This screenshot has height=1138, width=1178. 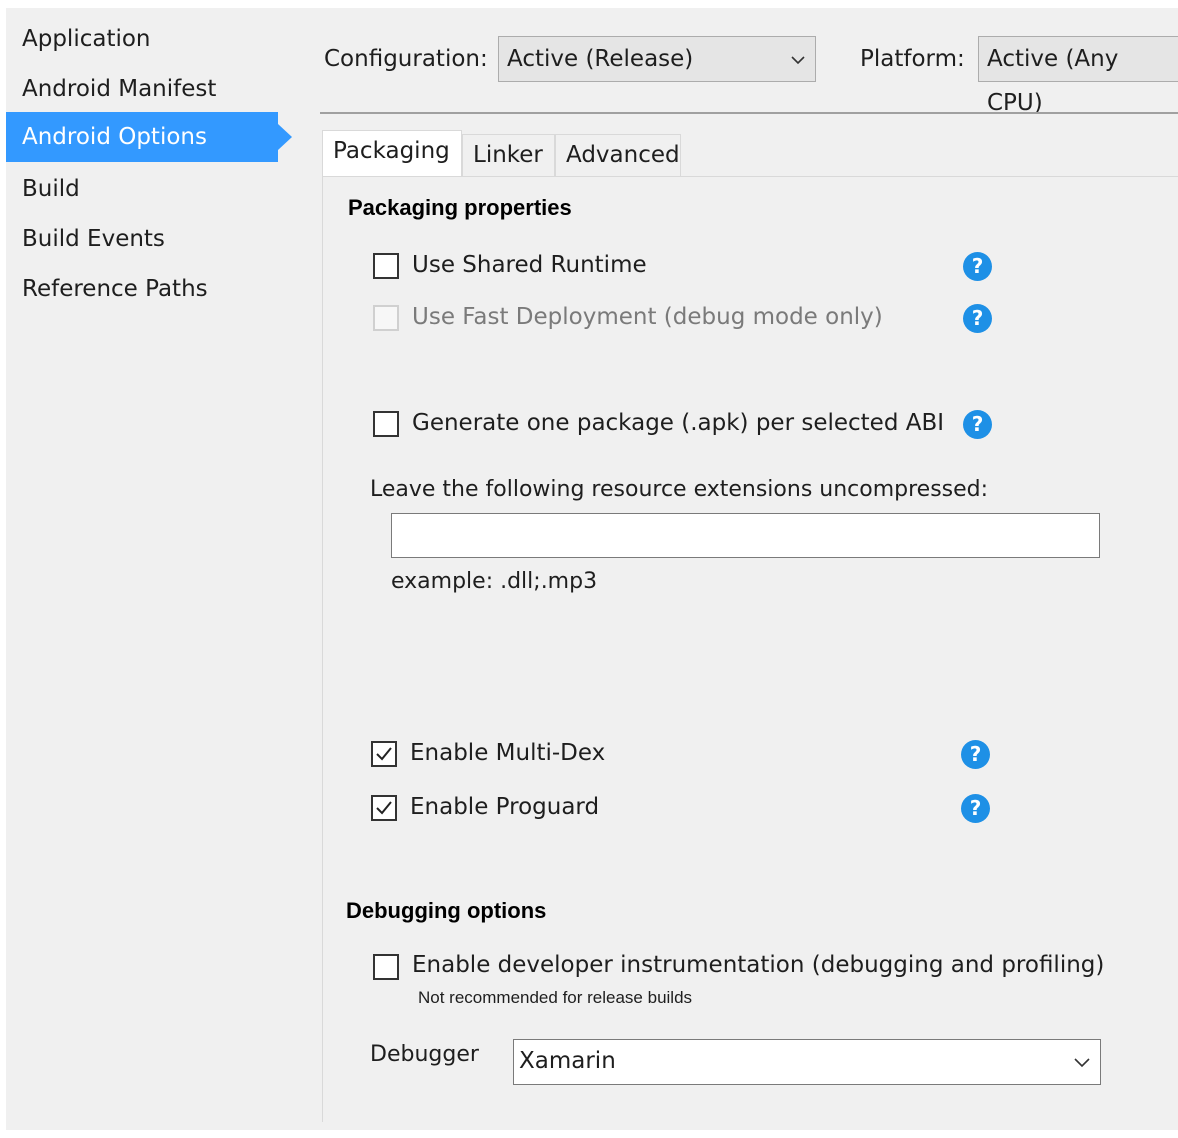 I want to click on enable-proguard-label: Enable Proguard, so click(x=504, y=807).